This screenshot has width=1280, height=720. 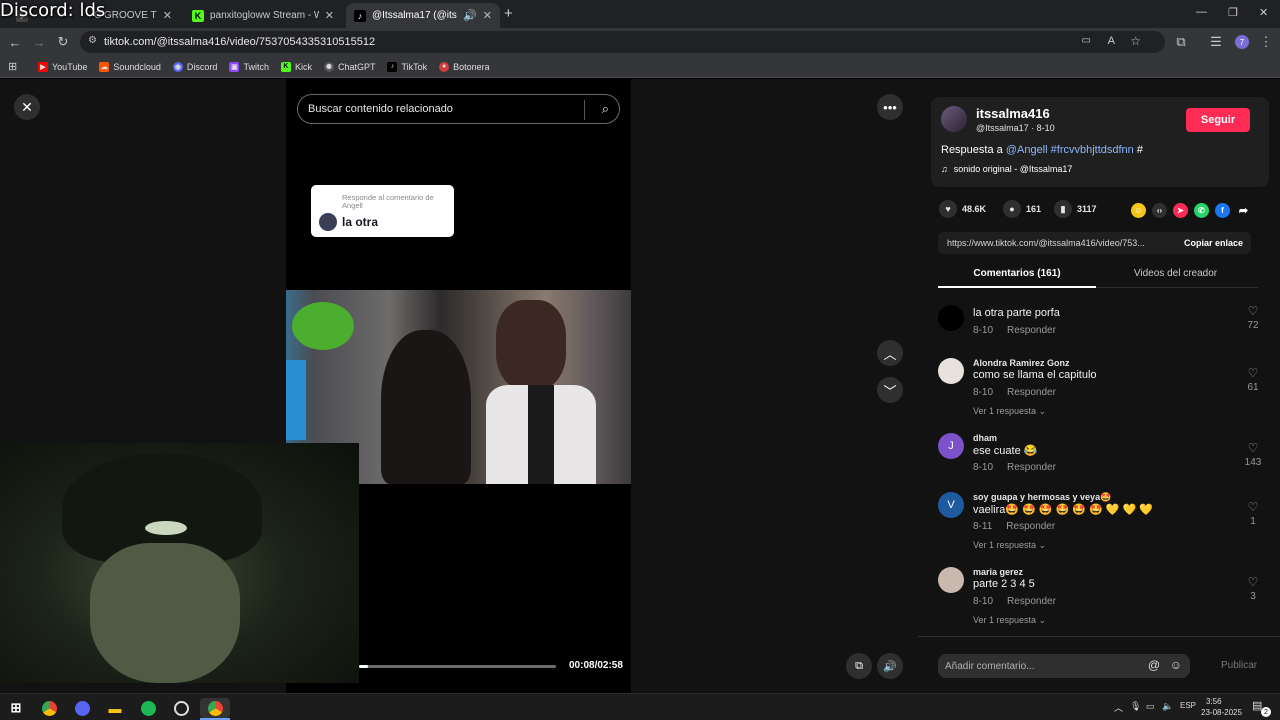 I want to click on next-video-button: ﹀, so click(x=890, y=390).